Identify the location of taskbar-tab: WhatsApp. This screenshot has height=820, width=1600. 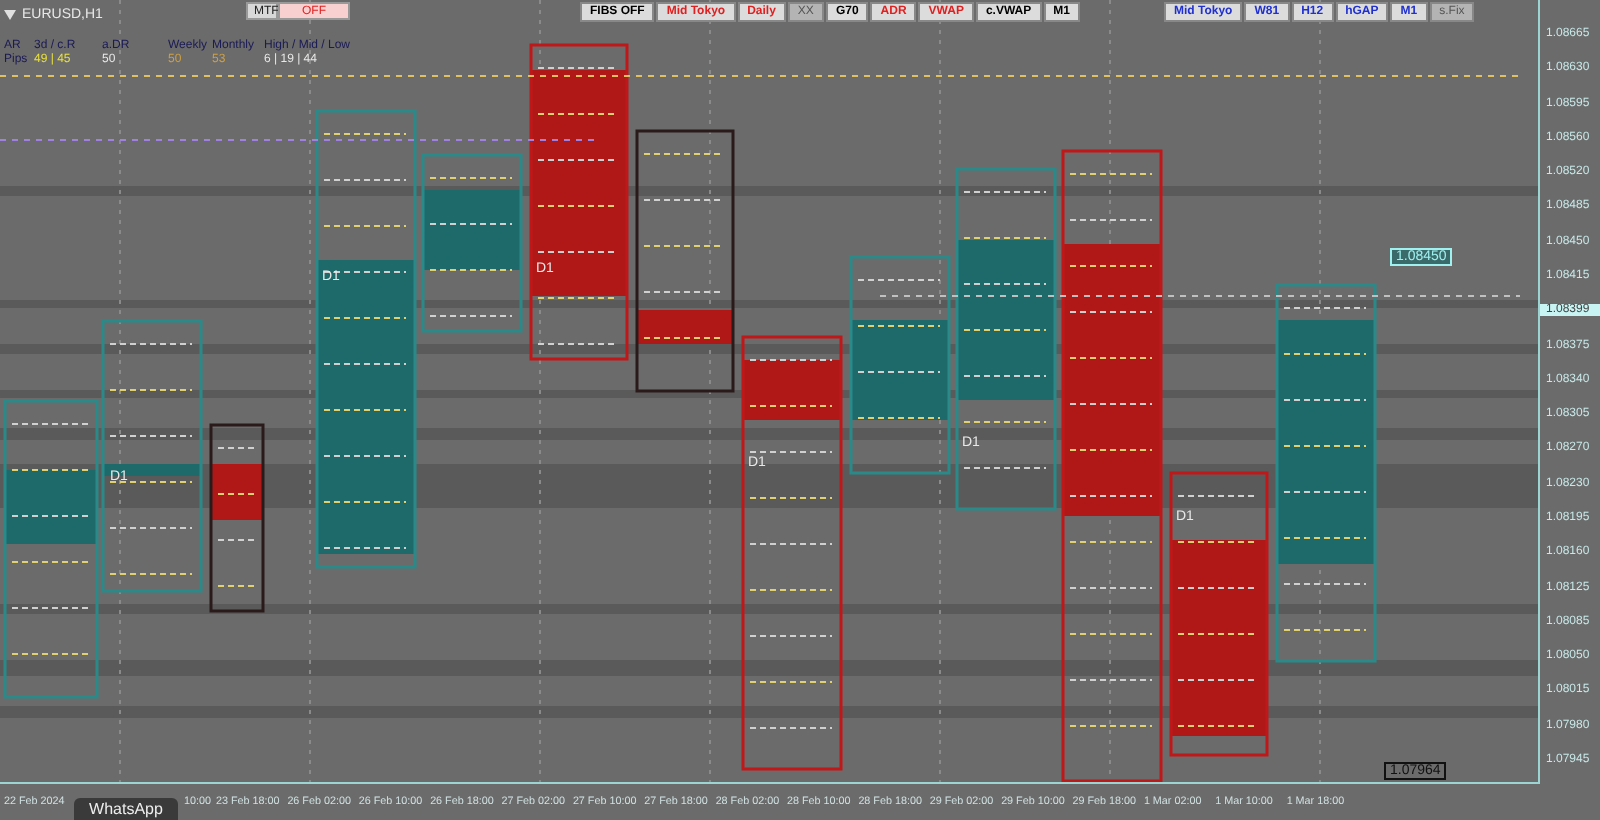
(126, 809).